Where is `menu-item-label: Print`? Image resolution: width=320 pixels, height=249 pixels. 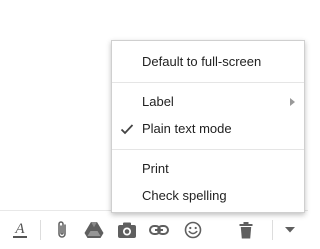 menu-item-label: Print is located at coordinates (155, 168).